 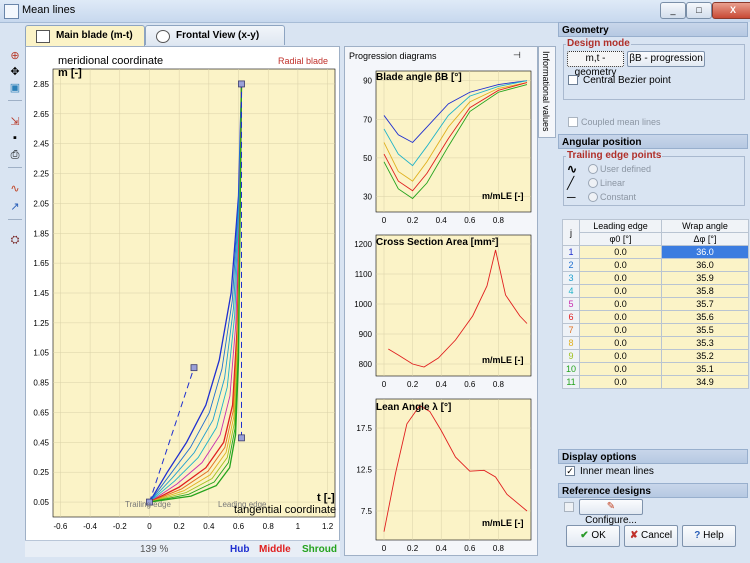 I want to click on help-button: ? Help, so click(x=709, y=536).